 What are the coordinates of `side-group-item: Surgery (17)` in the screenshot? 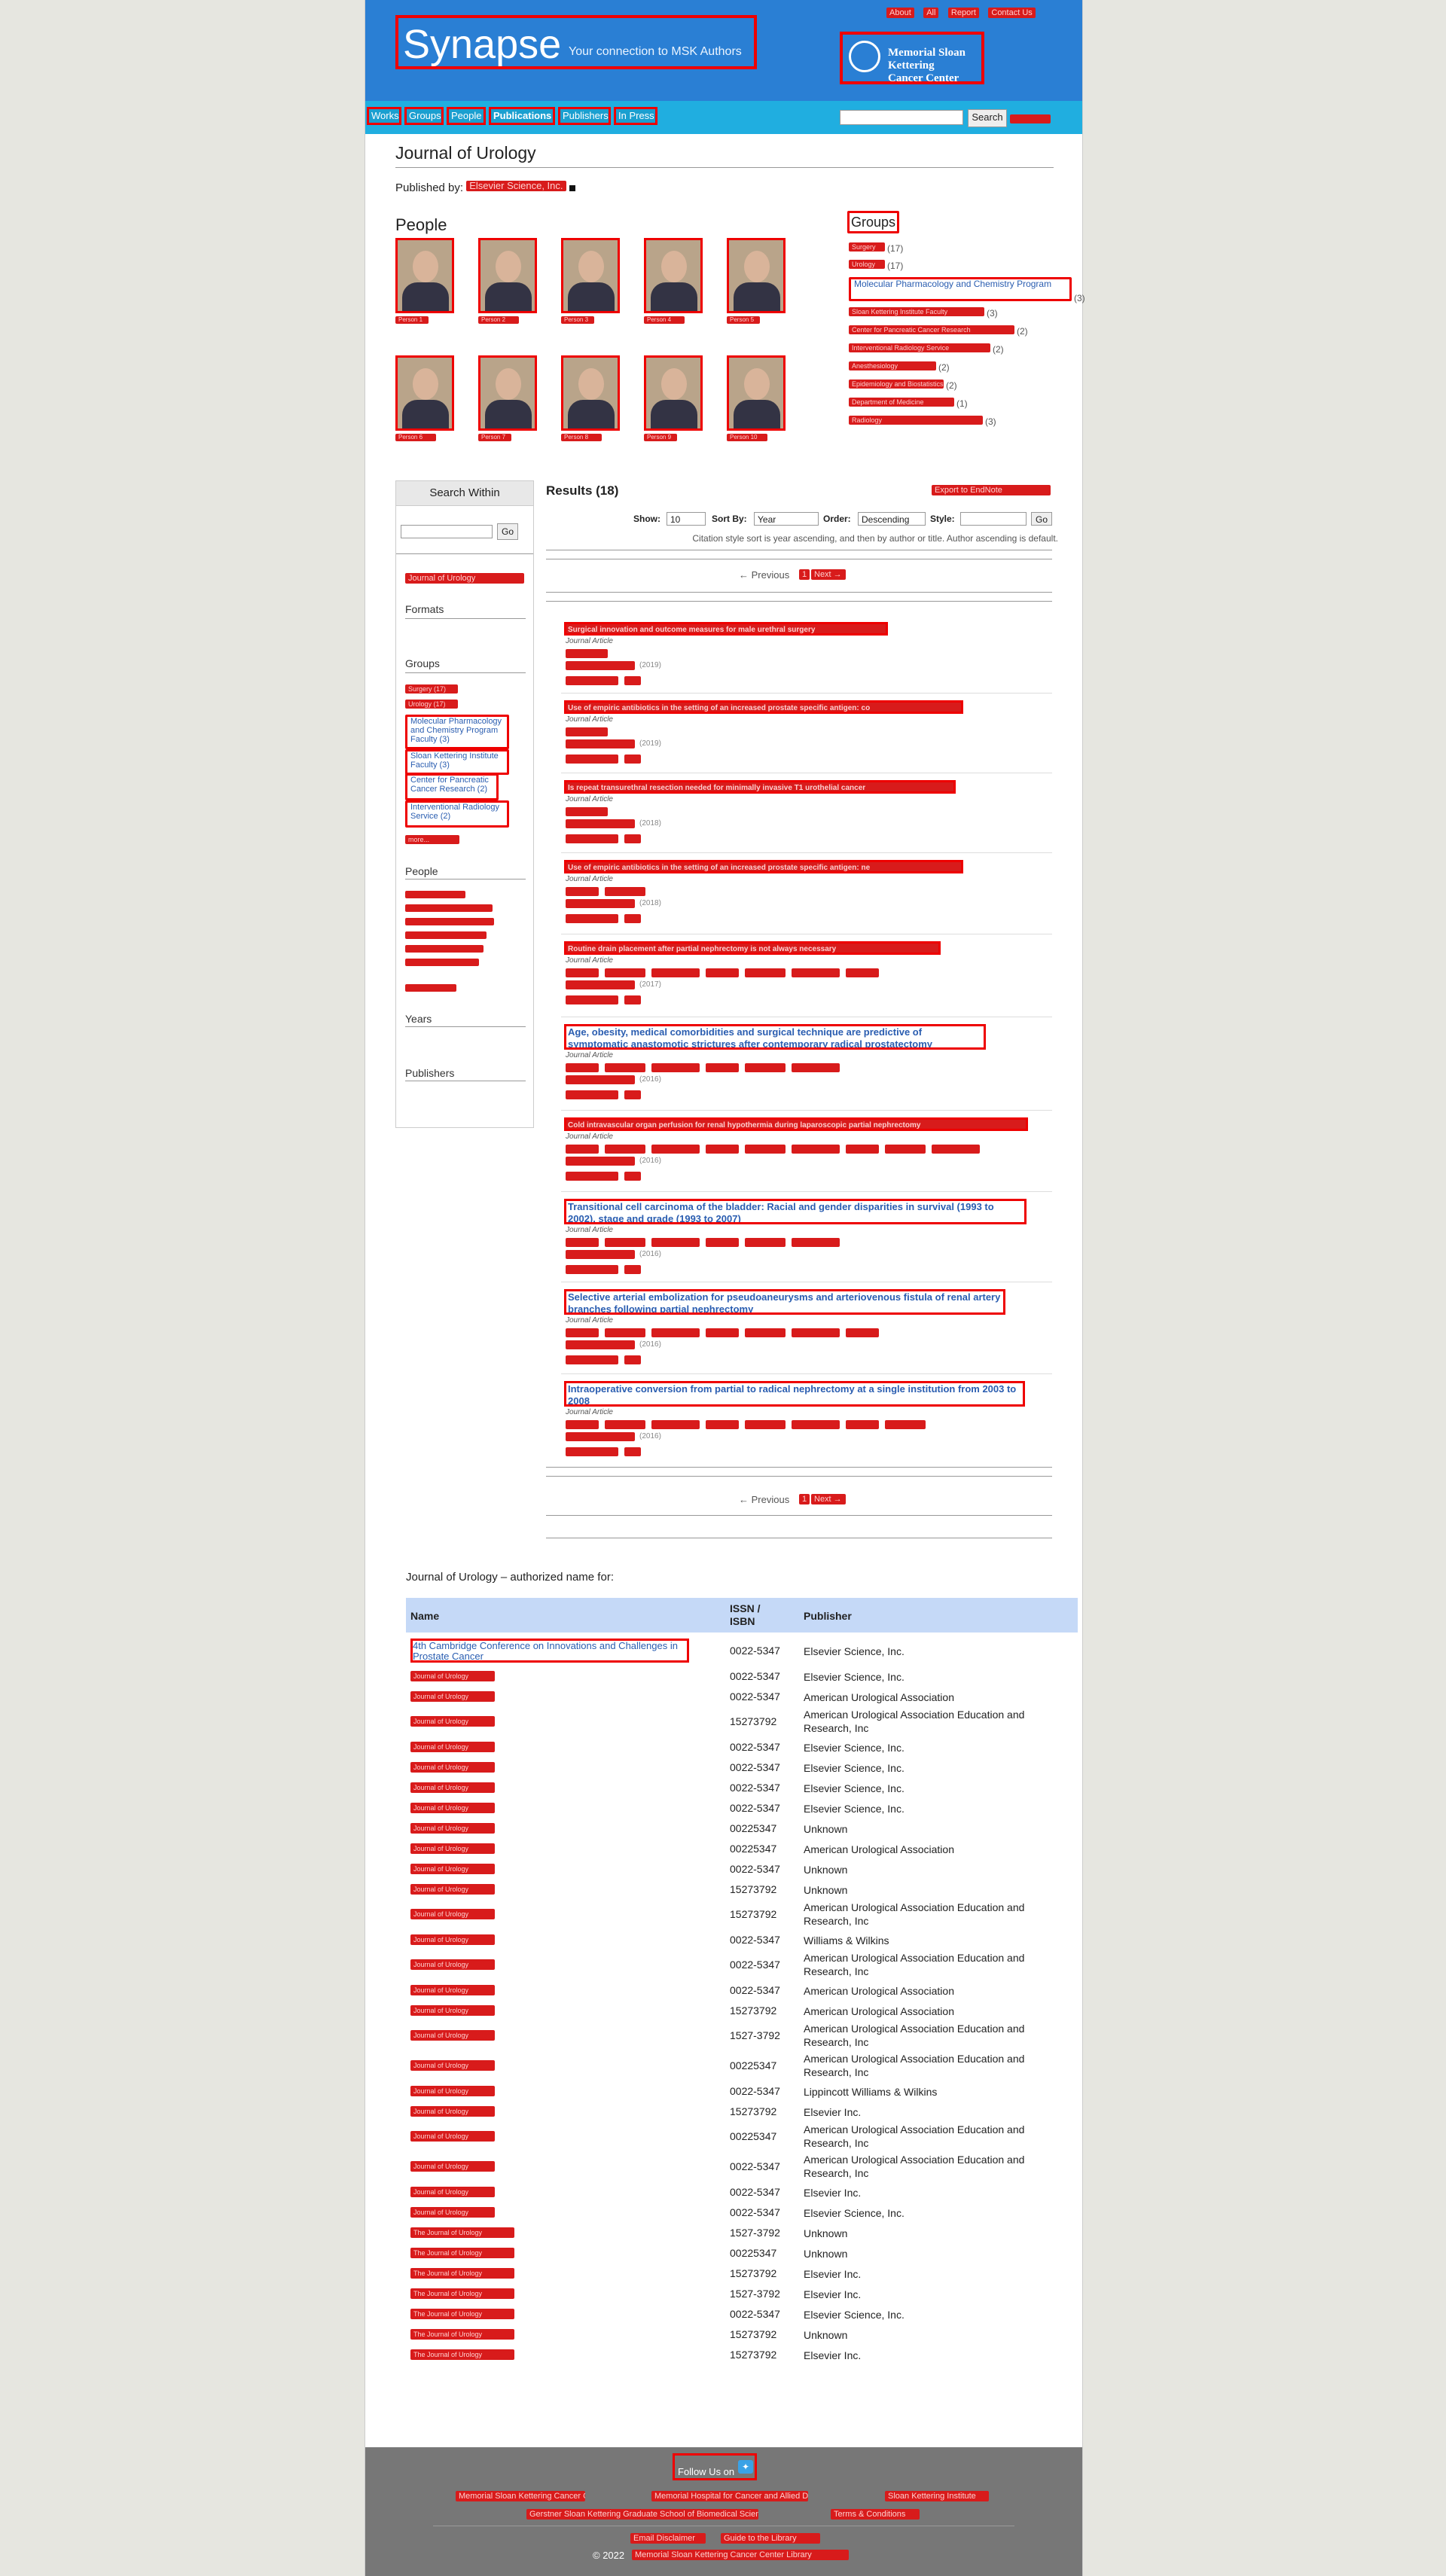 It's located at (432, 689).